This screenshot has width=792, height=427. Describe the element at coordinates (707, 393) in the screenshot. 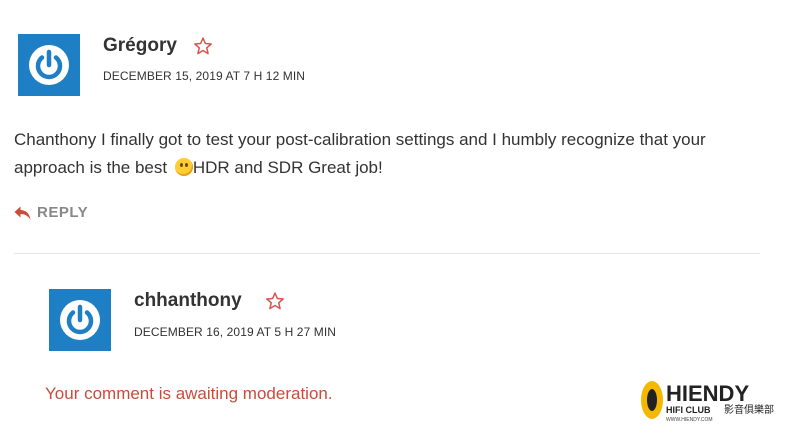

I see `watermark-brand: HIENDY` at that location.